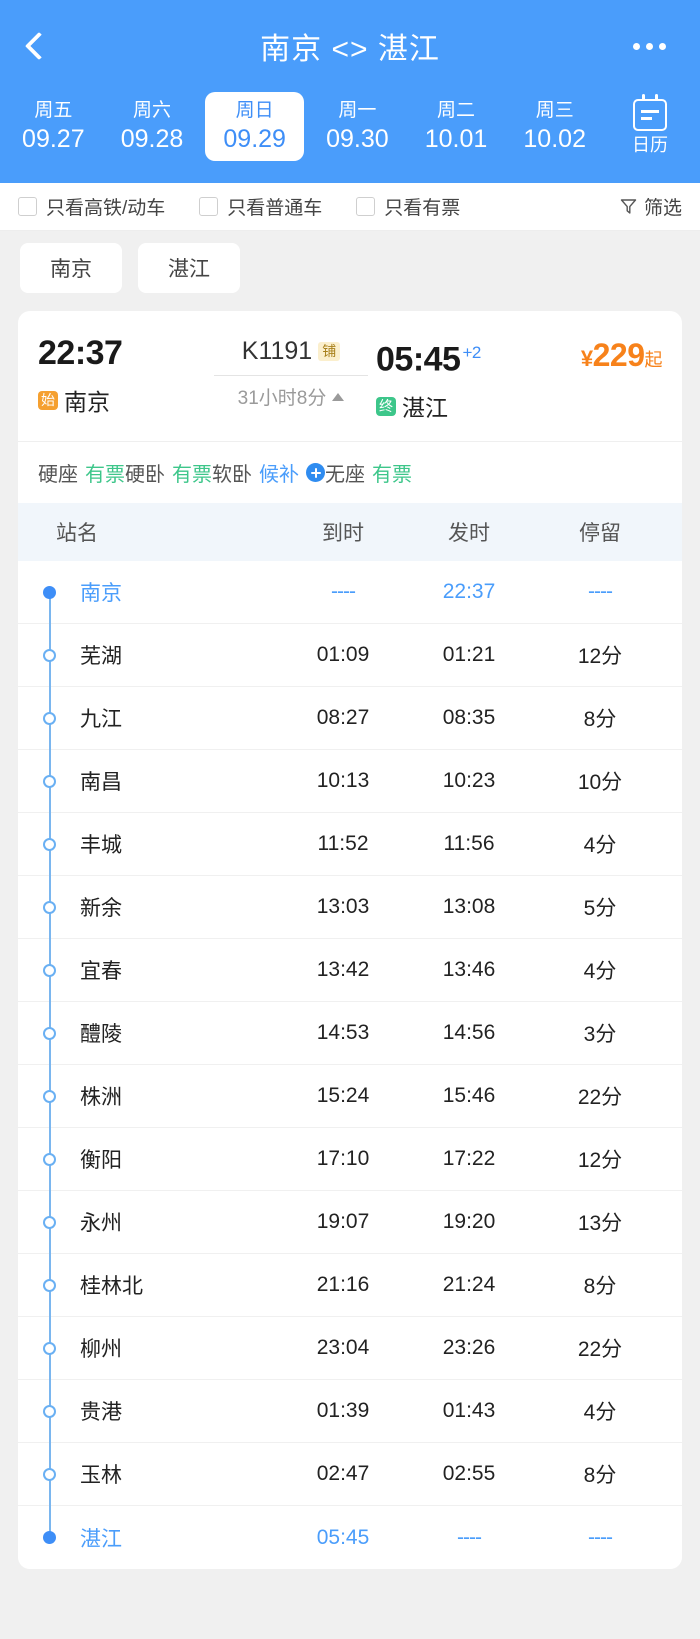  What do you see at coordinates (189, 268) in the screenshot?
I see `station-tab-destination: 湛江` at bounding box center [189, 268].